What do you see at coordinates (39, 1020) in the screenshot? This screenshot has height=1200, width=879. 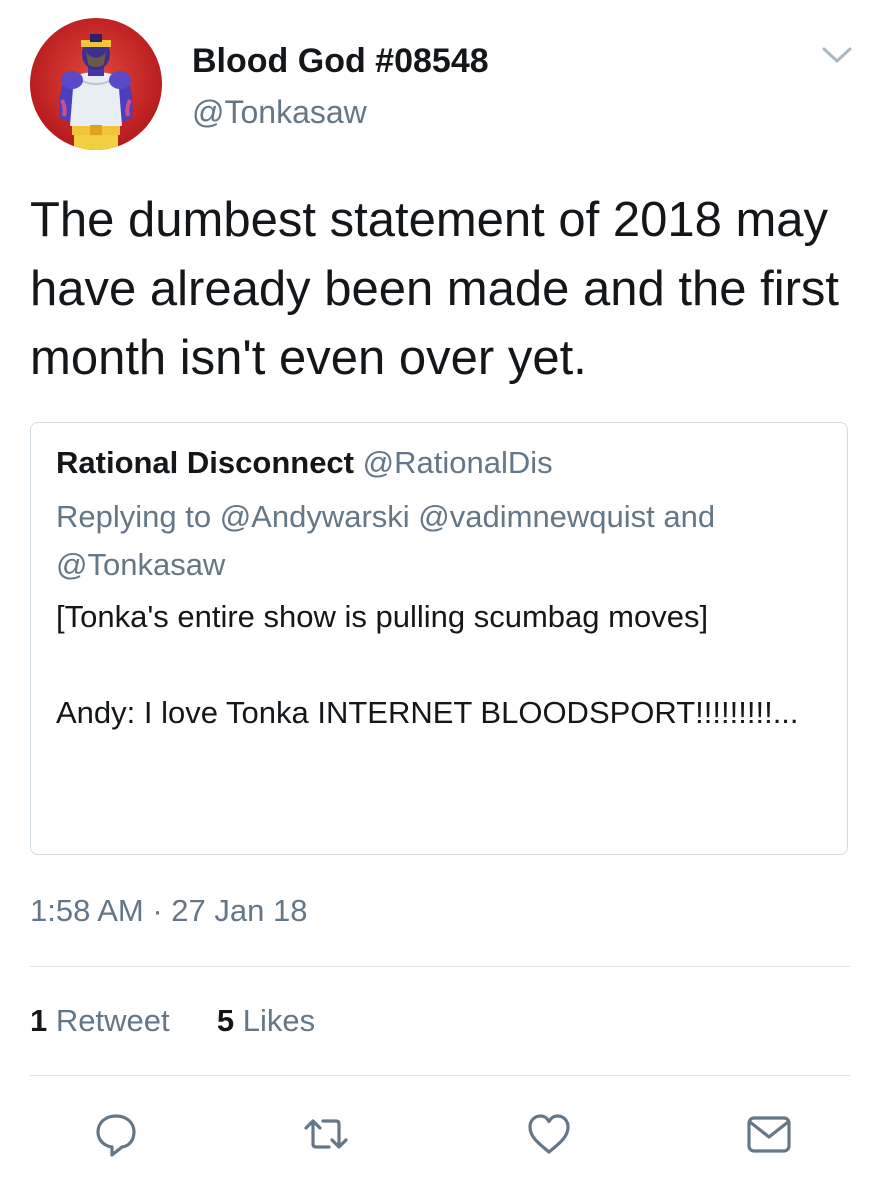 I see `retweets-count: 1` at bounding box center [39, 1020].